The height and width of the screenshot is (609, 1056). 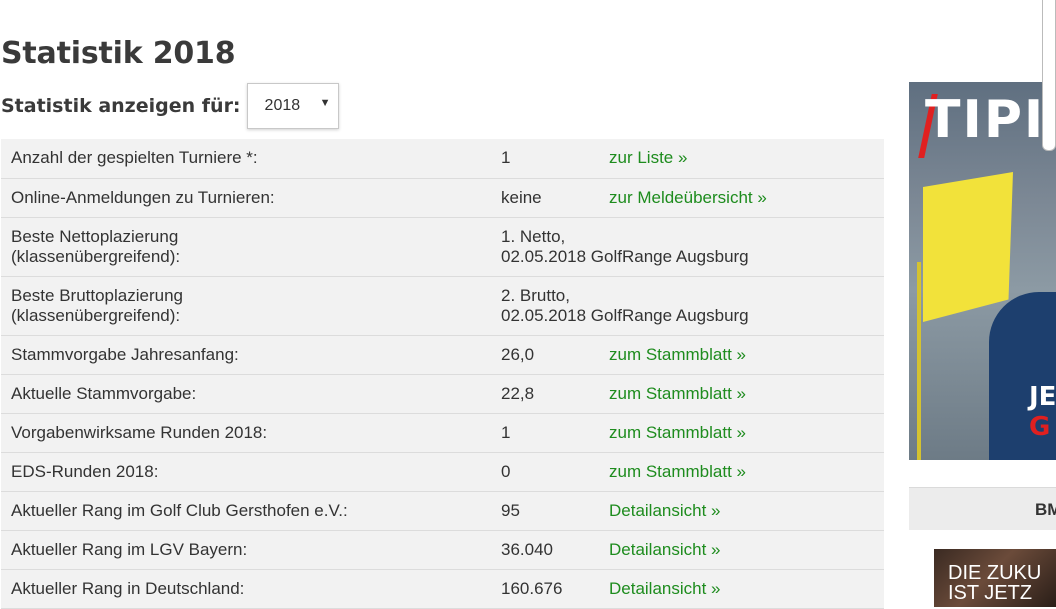 What do you see at coordinates (325, 103) in the screenshot?
I see `chevron-down-icon: ▼` at bounding box center [325, 103].